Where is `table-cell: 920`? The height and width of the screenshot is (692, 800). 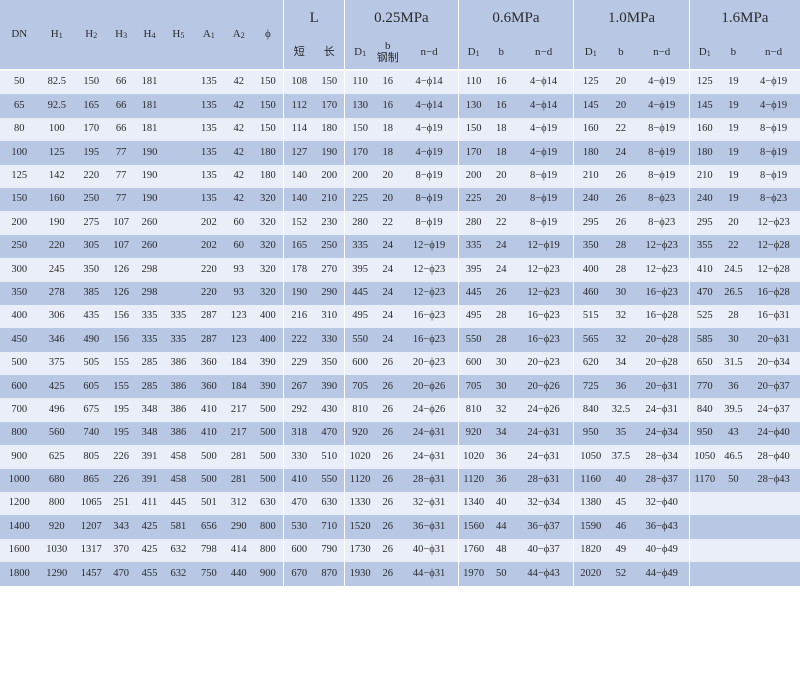
table-cell: 920 is located at coordinates (57, 527).